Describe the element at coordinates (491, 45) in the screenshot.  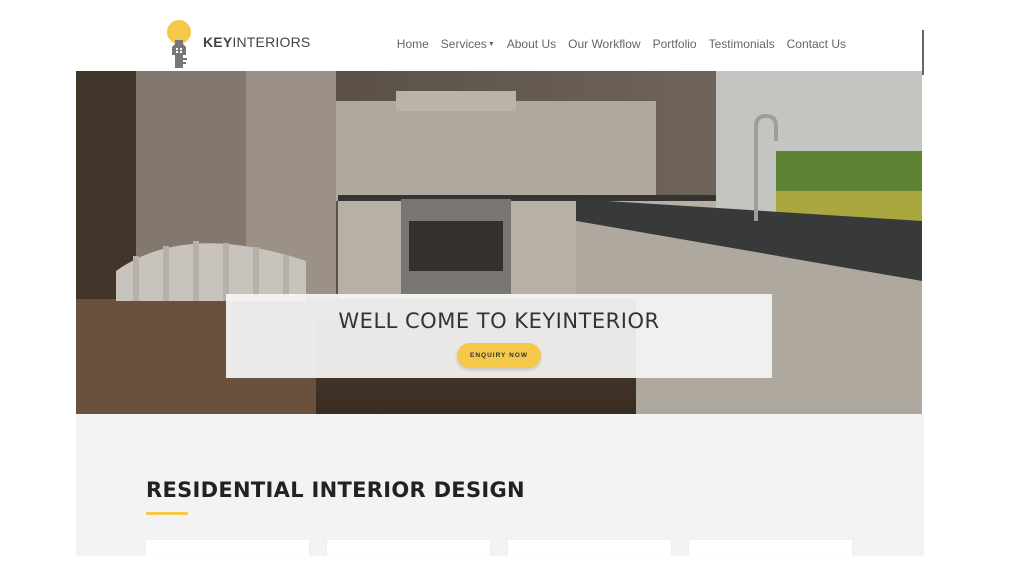
I see `caret-down-icon: ▼` at that location.